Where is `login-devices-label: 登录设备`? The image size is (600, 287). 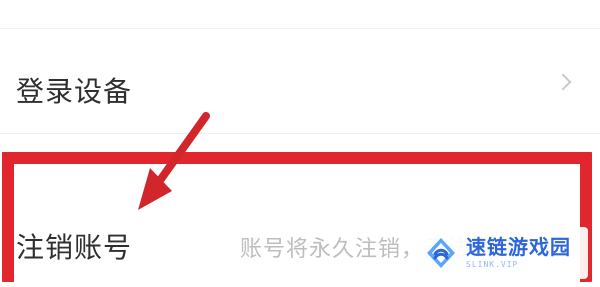 login-devices-label: 登录设备 is located at coordinates (74, 91).